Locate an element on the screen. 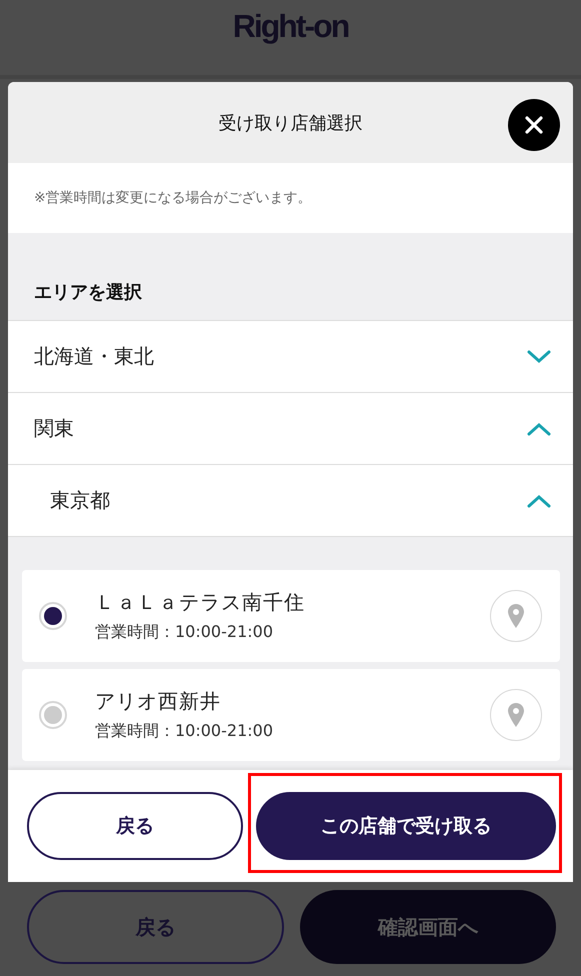 The image size is (581, 976). area-name: 関東 is located at coordinates (54, 428).